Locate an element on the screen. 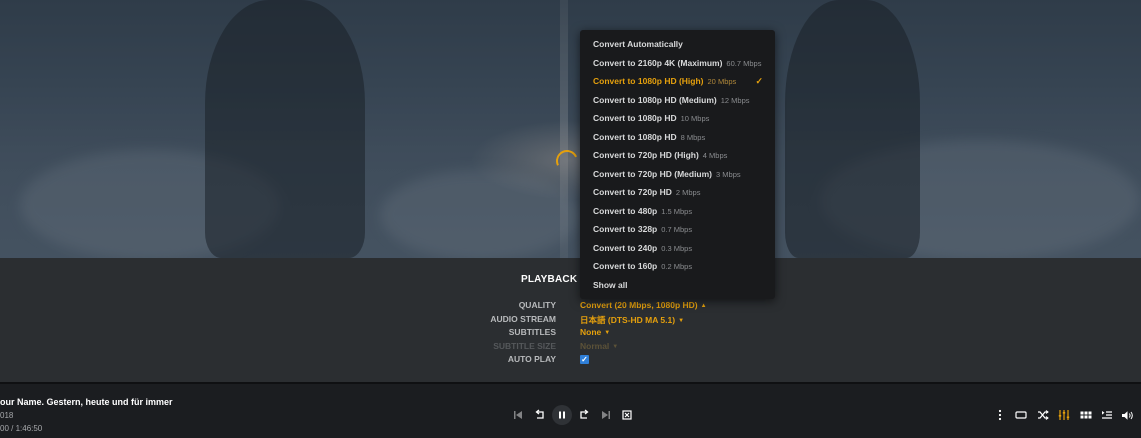 The height and width of the screenshot is (438, 1141). quality-option-label: Convert to 1080p HD (High) is located at coordinates (648, 81).